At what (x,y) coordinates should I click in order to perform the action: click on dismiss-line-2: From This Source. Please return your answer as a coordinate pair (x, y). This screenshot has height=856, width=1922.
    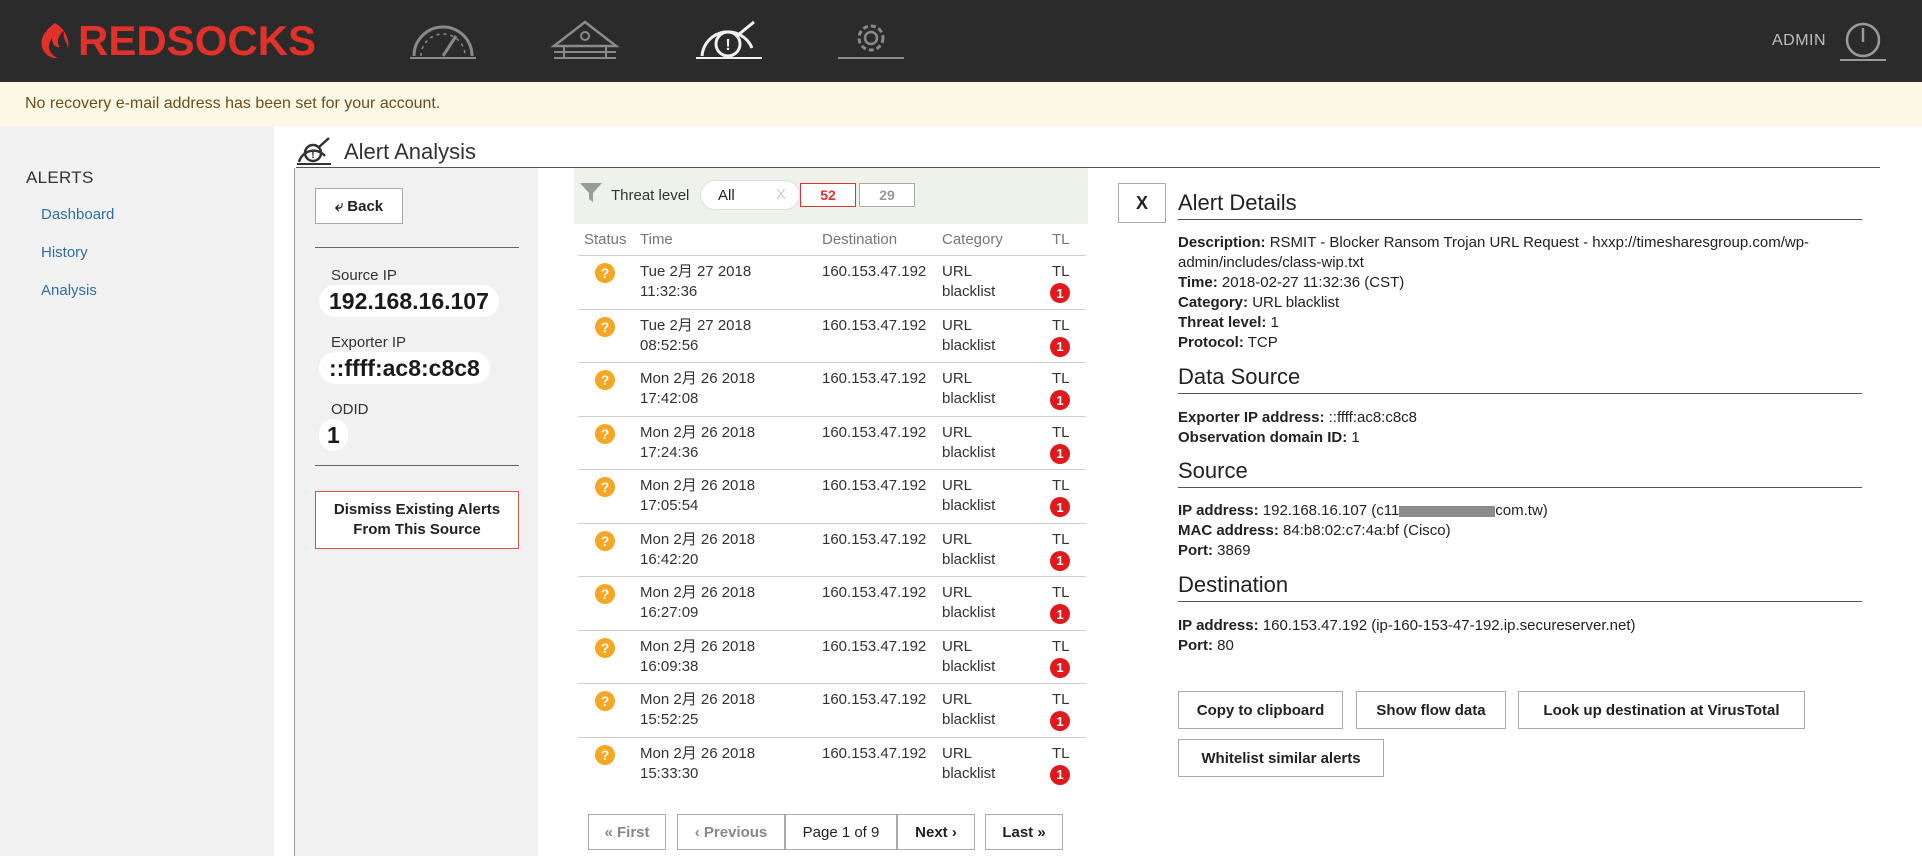
    Looking at the image, I should click on (417, 529).